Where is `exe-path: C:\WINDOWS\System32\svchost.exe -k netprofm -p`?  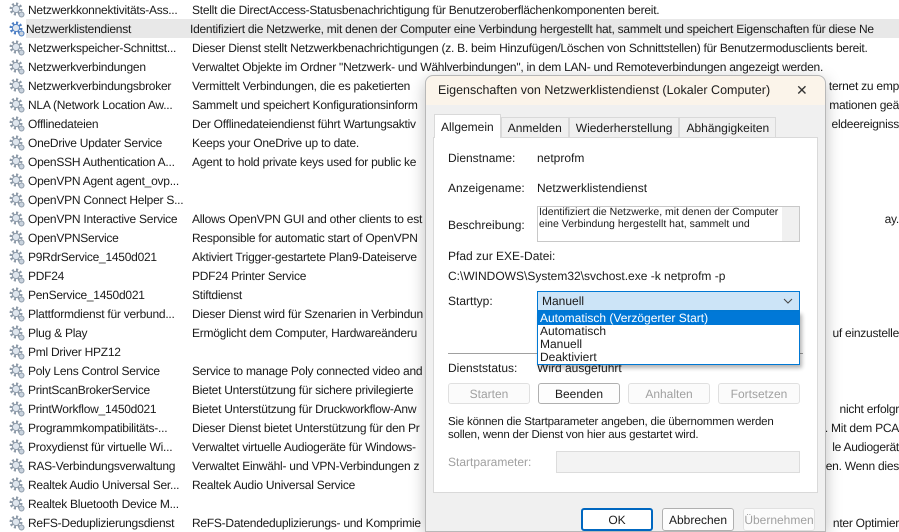 exe-path: C:\WINDOWS\System32\svchost.exe -k netprofm -p is located at coordinates (587, 277).